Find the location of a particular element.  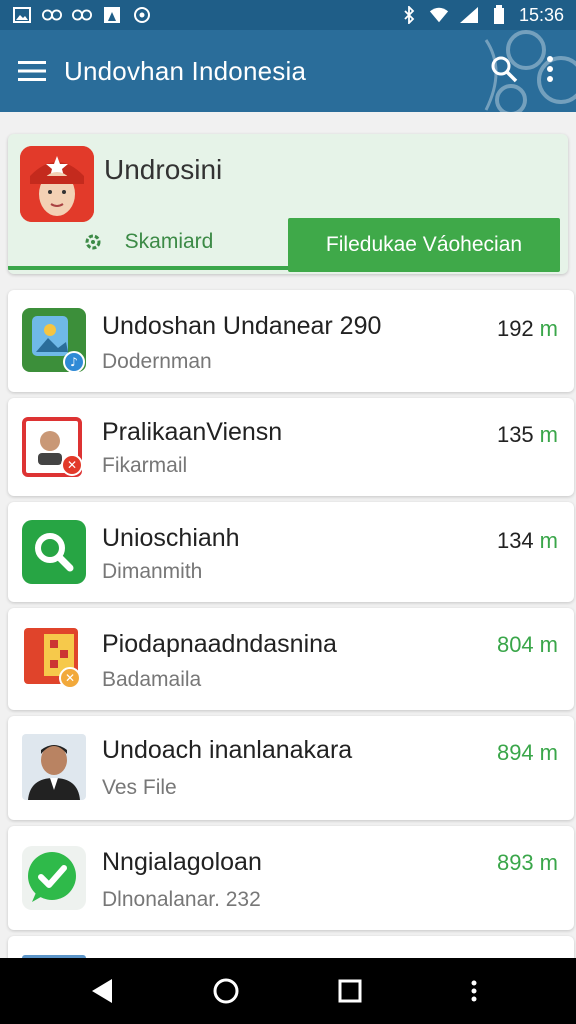

app-title: Undovhan Indonesia is located at coordinates (185, 70).